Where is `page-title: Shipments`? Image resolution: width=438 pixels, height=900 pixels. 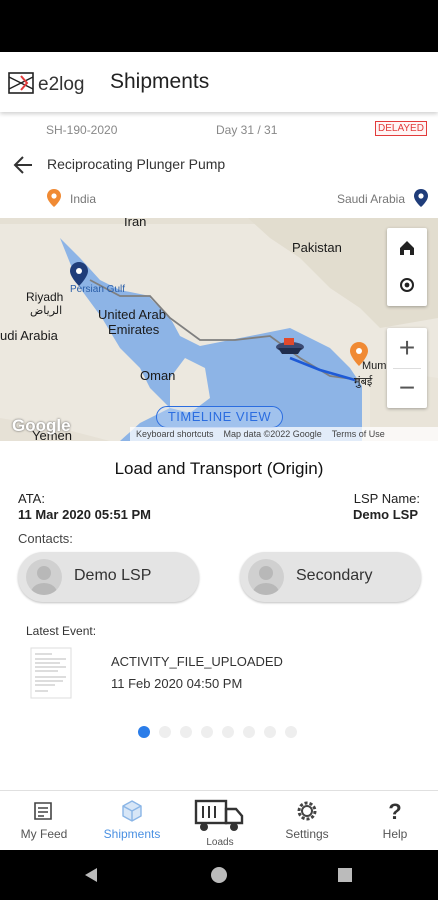
page-title: Shipments is located at coordinates (160, 81).